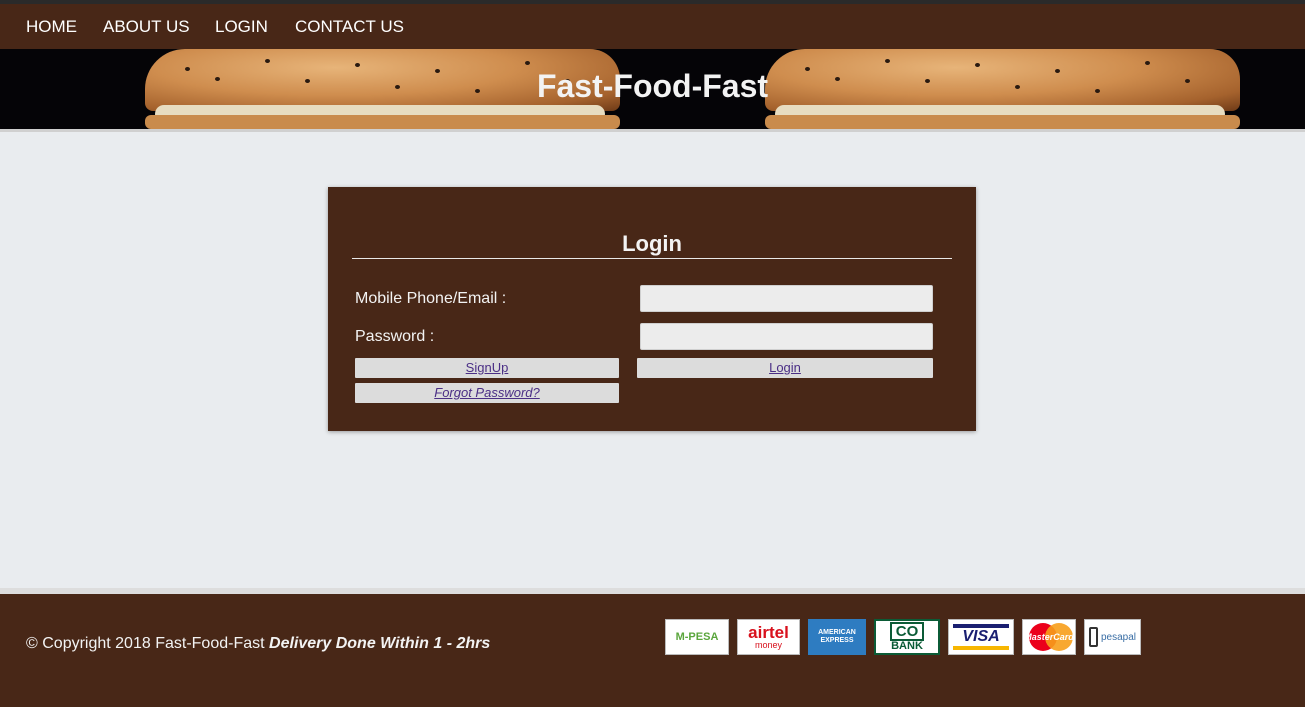 The height and width of the screenshot is (707, 1305). I want to click on mpesa-logo-text: M-PESA, so click(697, 637).